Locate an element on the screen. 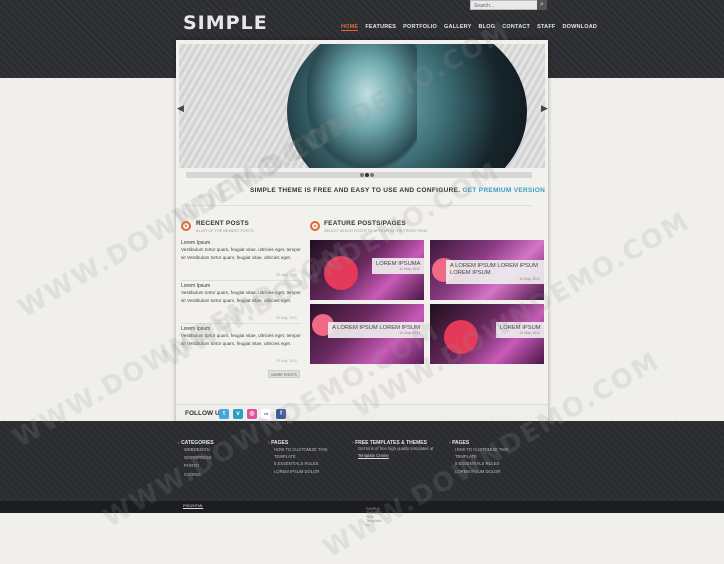 This screenshot has height=564, width=724. search-button: ⌕ is located at coordinates (542, 5).